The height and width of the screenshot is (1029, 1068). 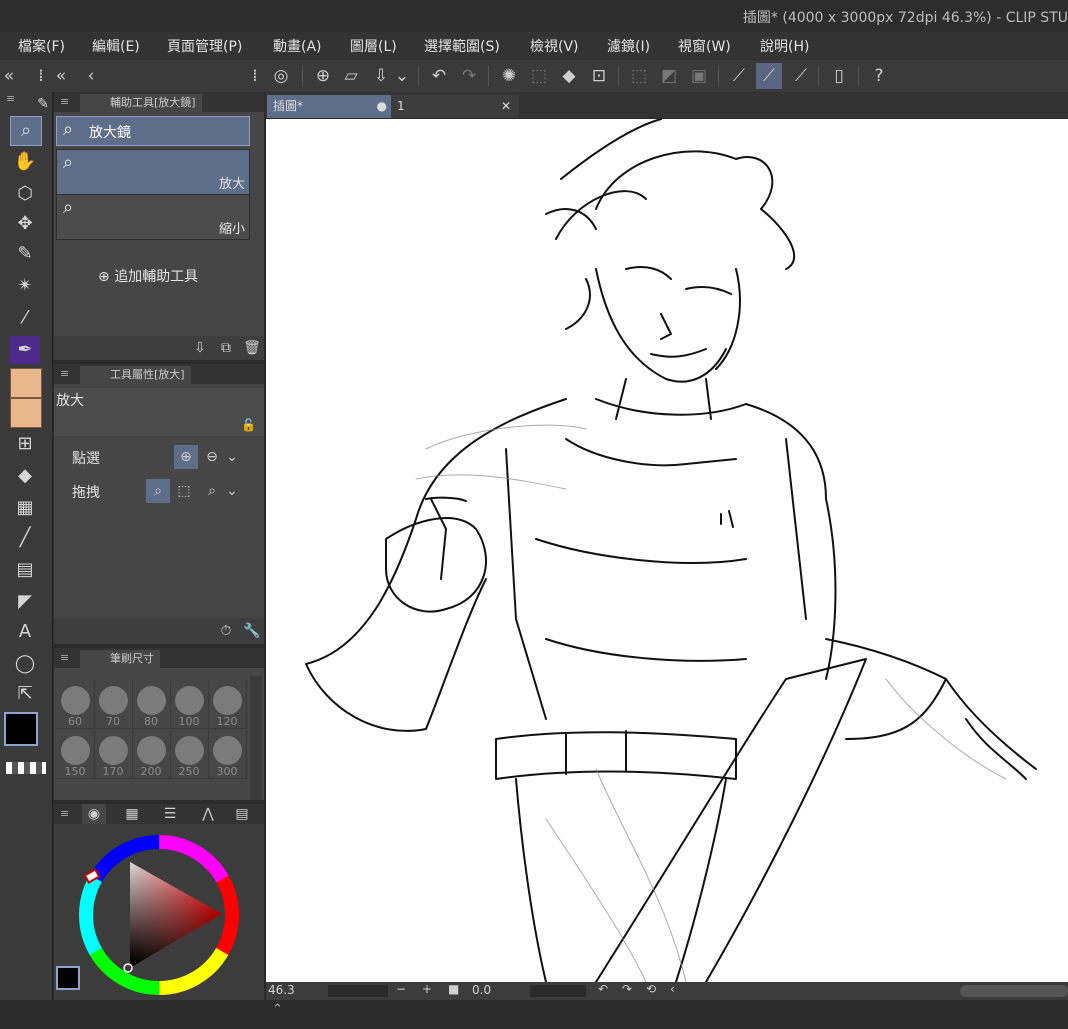 I want to click on document-tab-active: 插圖* ●, so click(x=331, y=106).